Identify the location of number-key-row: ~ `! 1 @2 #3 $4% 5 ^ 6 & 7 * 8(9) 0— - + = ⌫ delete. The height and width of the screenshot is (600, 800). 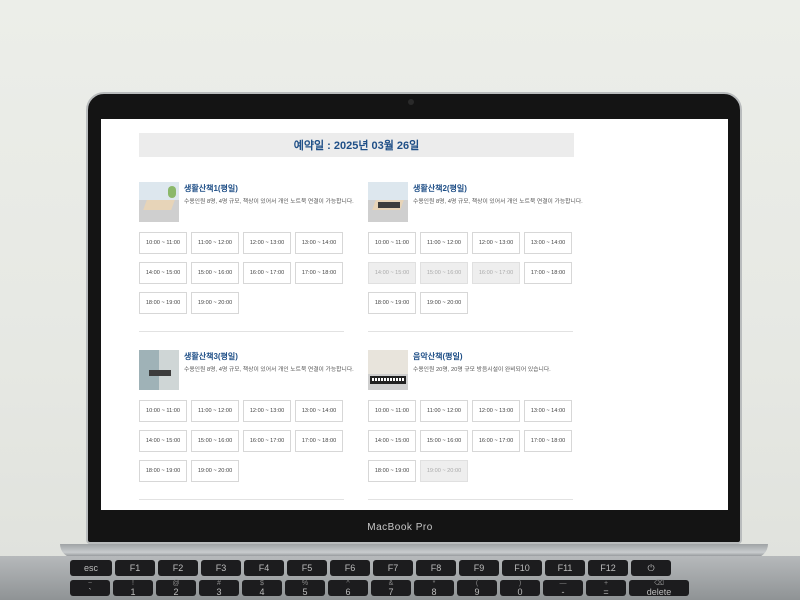
(379, 588).